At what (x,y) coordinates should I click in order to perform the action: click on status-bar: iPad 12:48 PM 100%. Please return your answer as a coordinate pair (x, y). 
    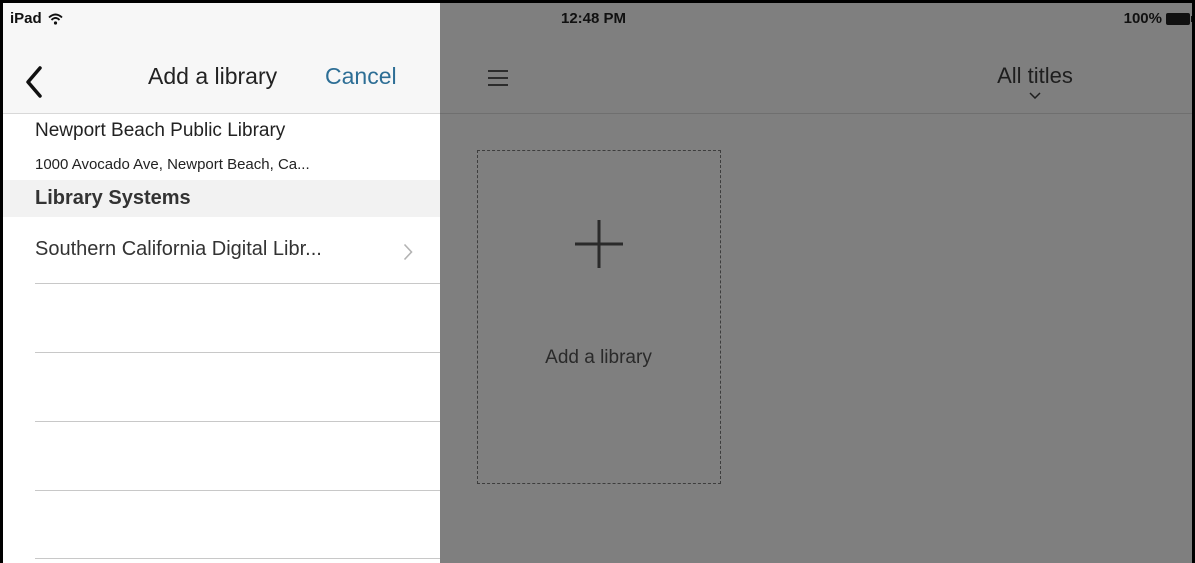
    Looking at the image, I should click on (597, 19).